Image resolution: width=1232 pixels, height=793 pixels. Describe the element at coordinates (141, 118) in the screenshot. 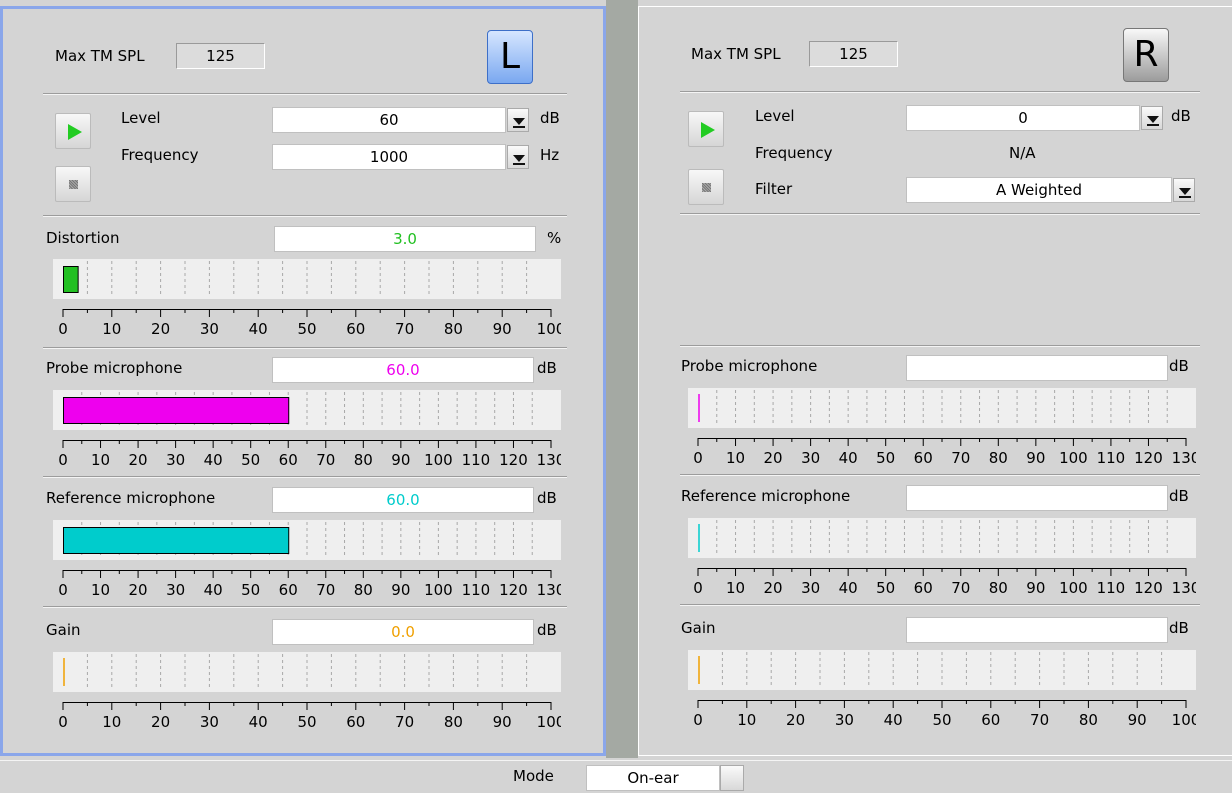

I see `level-label: Level` at that location.